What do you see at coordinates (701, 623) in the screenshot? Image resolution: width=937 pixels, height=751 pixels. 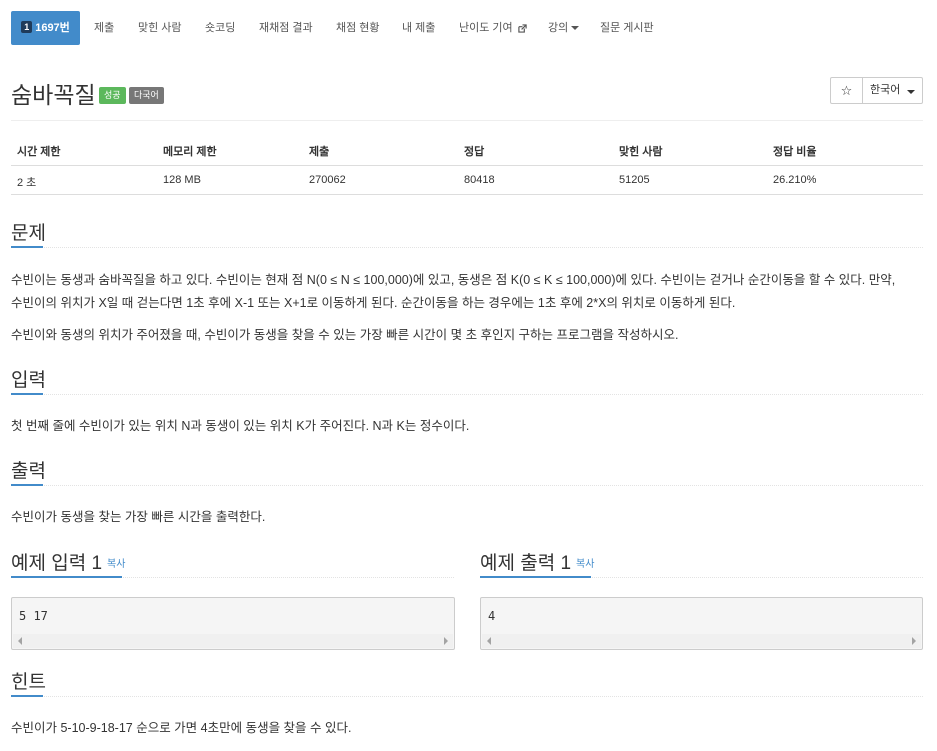 I see `sample-output-box: 4` at bounding box center [701, 623].